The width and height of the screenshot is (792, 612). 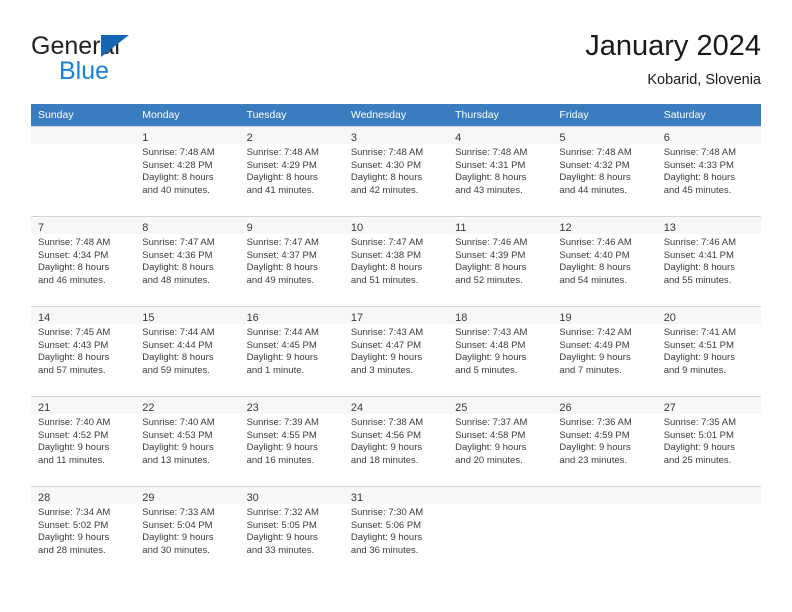 What do you see at coordinates (384, 280) in the screenshot?
I see `daylight-text-line2: and 51 minutes.` at bounding box center [384, 280].